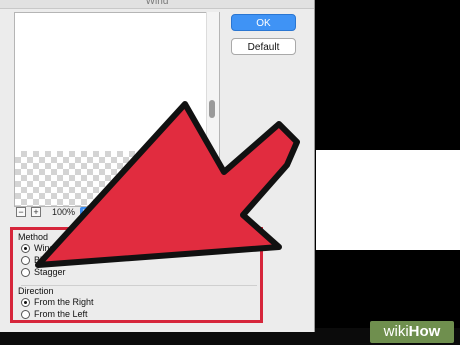  What do you see at coordinates (396, 331) in the screenshot?
I see `watermark-part1: wiki` at bounding box center [396, 331].